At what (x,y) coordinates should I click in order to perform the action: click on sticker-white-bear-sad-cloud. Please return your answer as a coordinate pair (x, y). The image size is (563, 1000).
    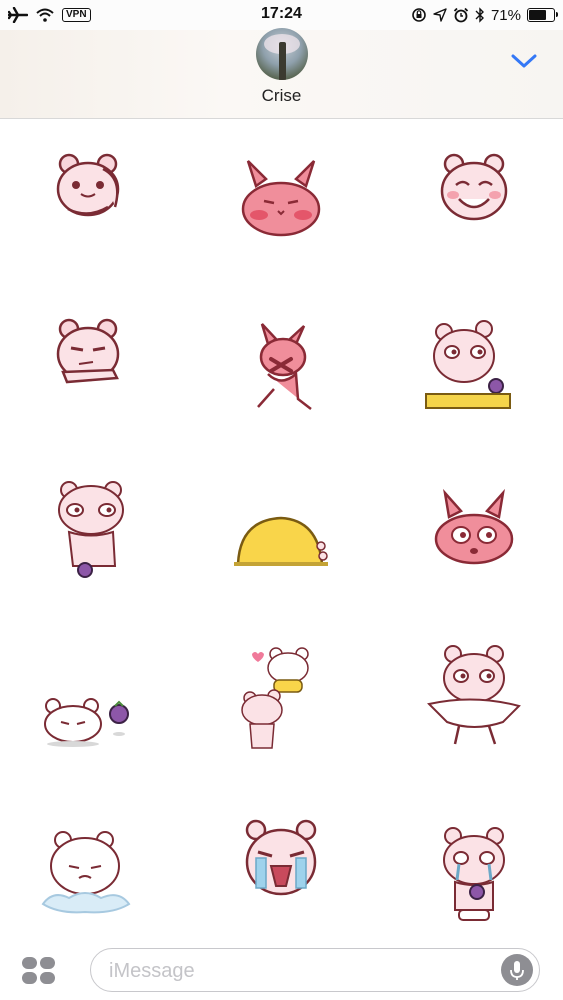
    Looking at the image, I should click on (88, 879).